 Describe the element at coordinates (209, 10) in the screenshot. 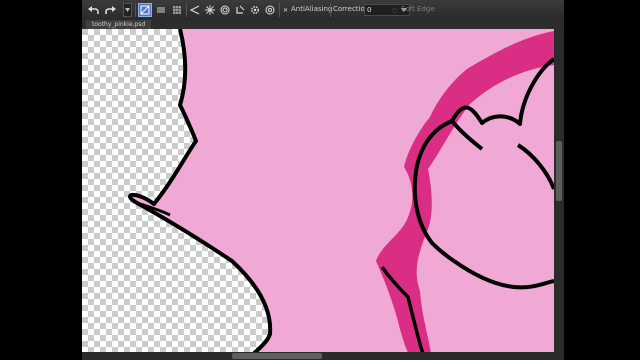

I see `starburst-icon` at that location.